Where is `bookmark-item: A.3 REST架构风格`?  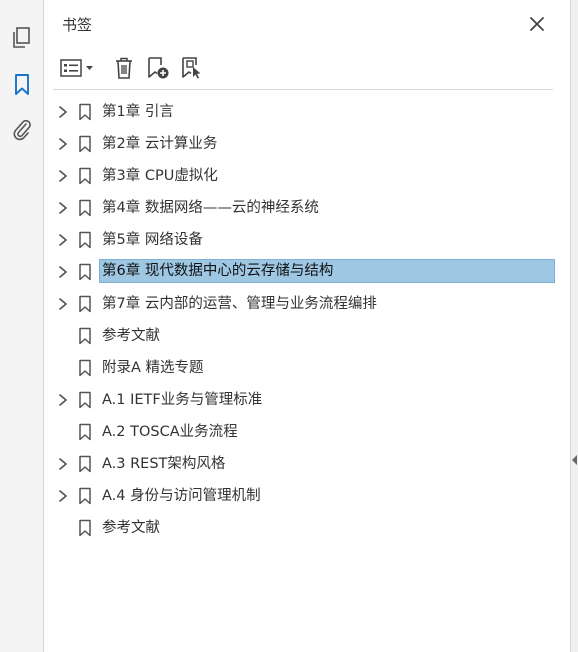 bookmark-item: A.3 REST架构风格 is located at coordinates (307, 464).